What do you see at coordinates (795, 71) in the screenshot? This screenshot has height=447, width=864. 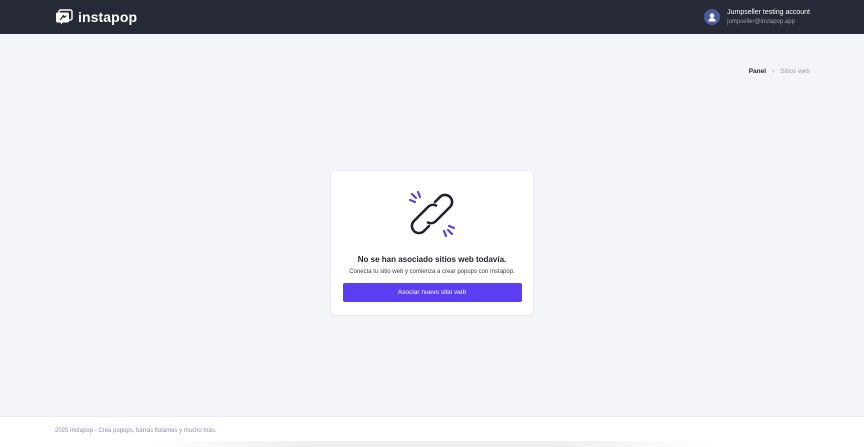 I see `breadcrumb-current-page: Sitios web` at bounding box center [795, 71].